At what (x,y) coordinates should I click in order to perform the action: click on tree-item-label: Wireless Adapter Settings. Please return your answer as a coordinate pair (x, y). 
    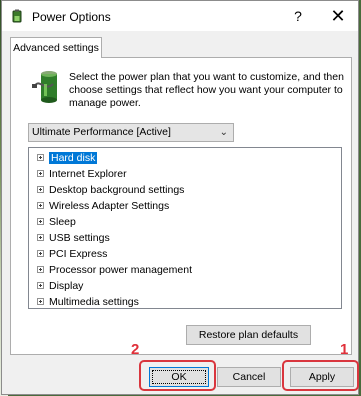
    Looking at the image, I should click on (109, 206).